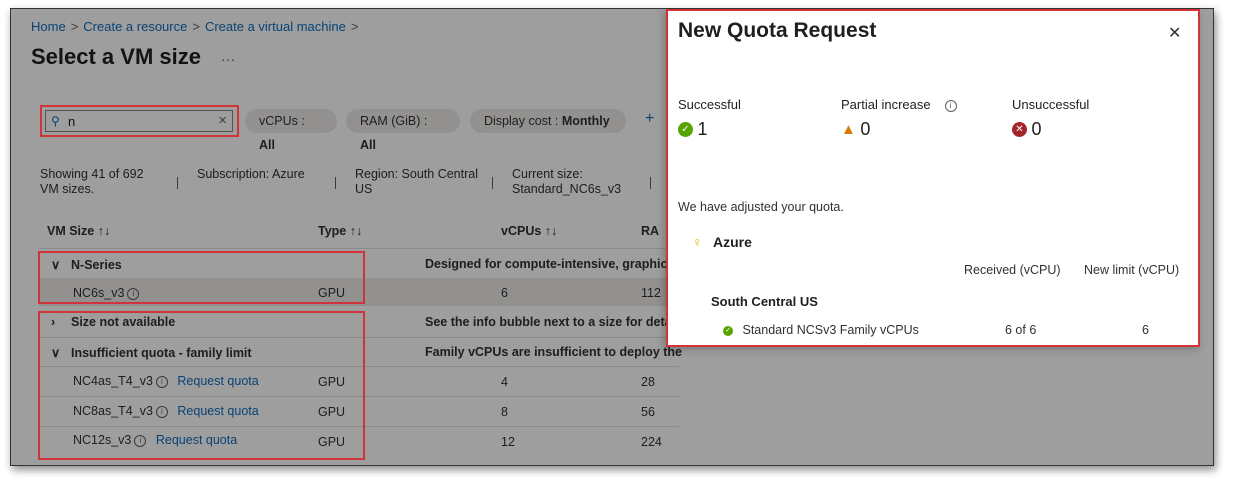 The image size is (1244, 499). What do you see at coordinates (504, 382) in the screenshot?
I see `table-row-vcpus: 4` at bounding box center [504, 382].